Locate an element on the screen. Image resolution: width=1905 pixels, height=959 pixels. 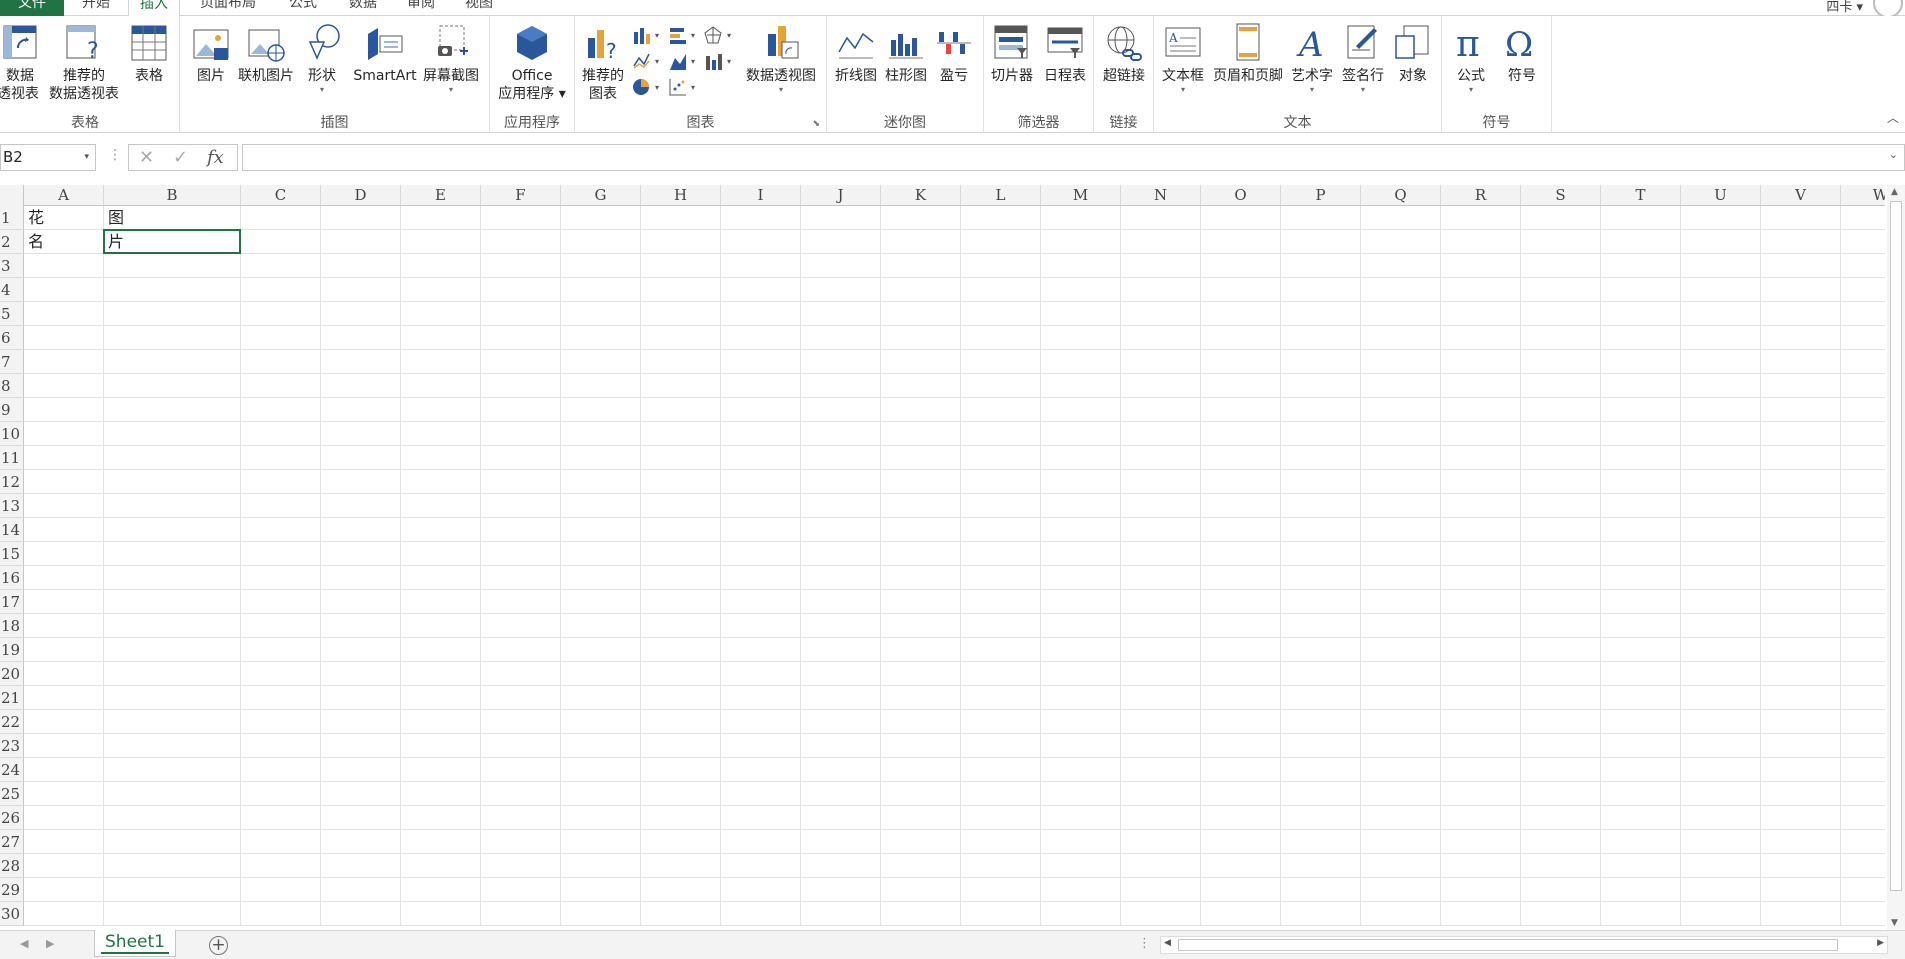
pie-chart-button: ▾ is located at coordinates (648, 87).